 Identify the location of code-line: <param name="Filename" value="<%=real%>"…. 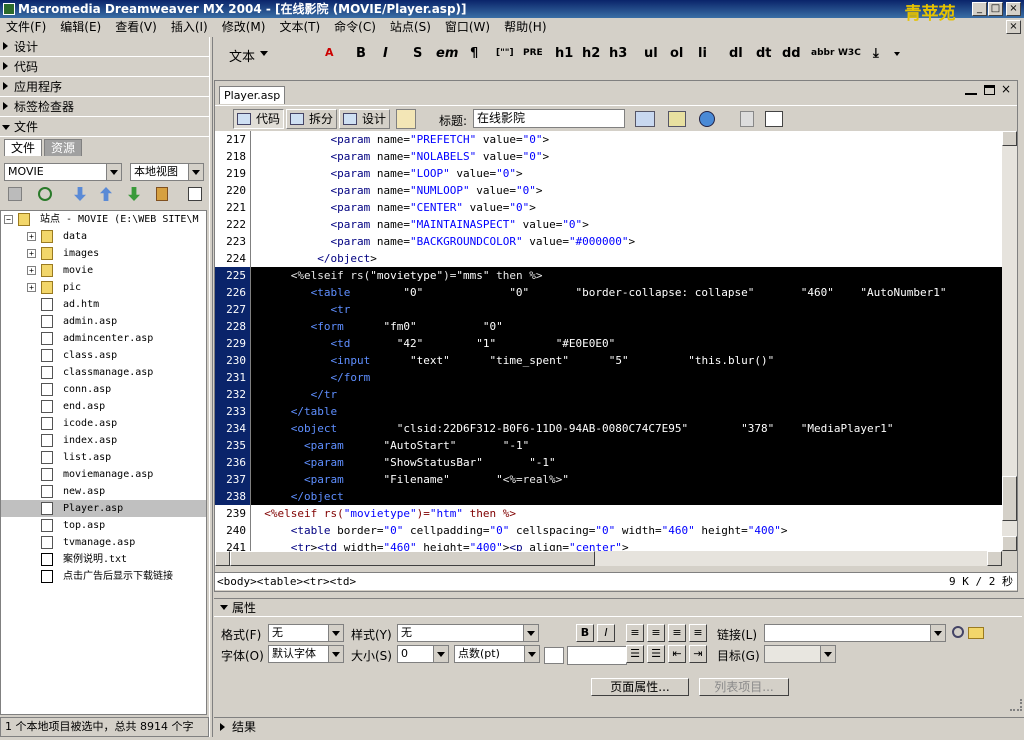
(626, 479).